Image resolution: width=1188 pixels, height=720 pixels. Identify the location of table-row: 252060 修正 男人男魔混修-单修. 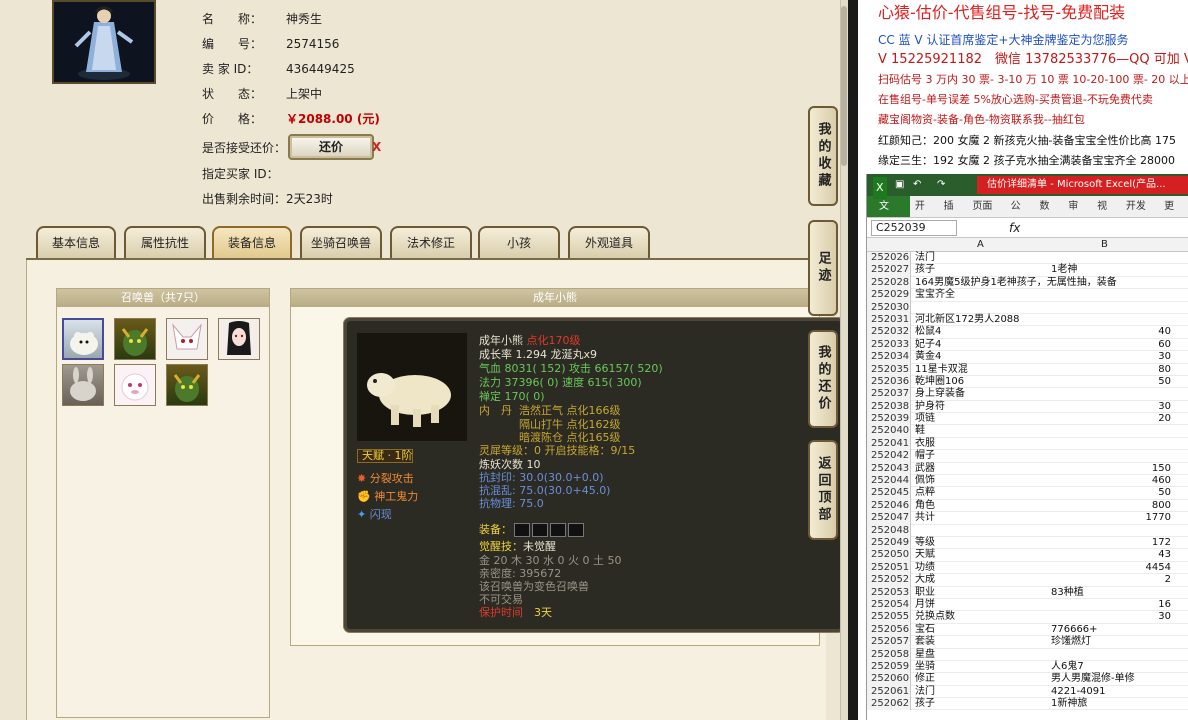
(1027, 679).